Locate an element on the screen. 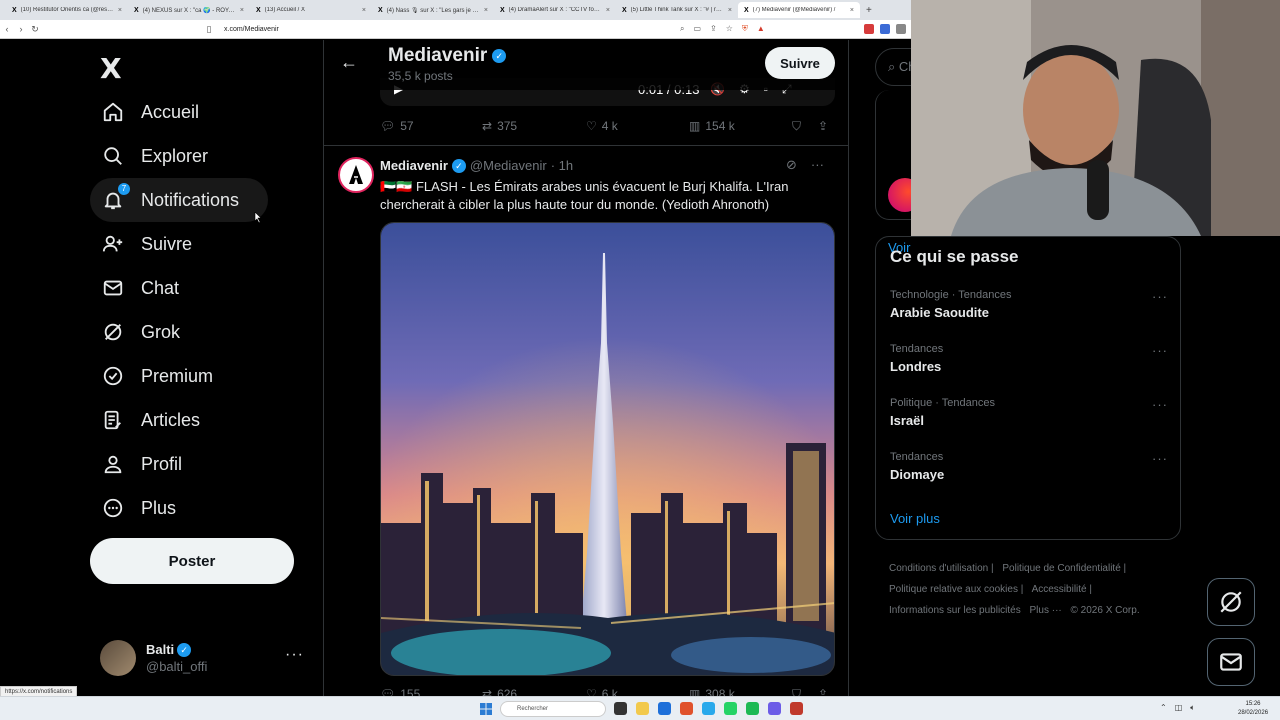 The height and width of the screenshot is (720, 1280). messages-fab-button is located at coordinates (1231, 662).